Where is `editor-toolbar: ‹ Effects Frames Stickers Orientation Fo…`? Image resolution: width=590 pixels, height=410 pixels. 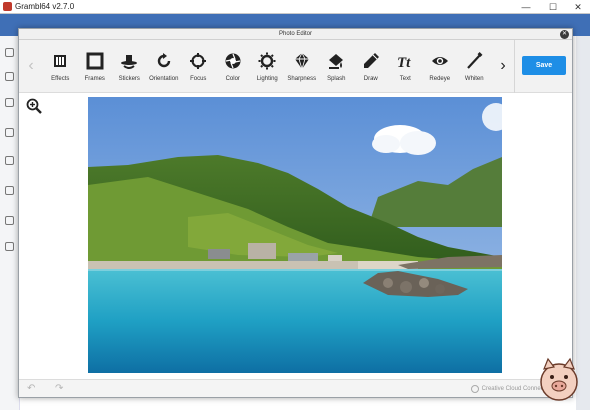 editor-toolbar: ‹ Effects Frames Stickers Orientation Fo… is located at coordinates (295, 66).